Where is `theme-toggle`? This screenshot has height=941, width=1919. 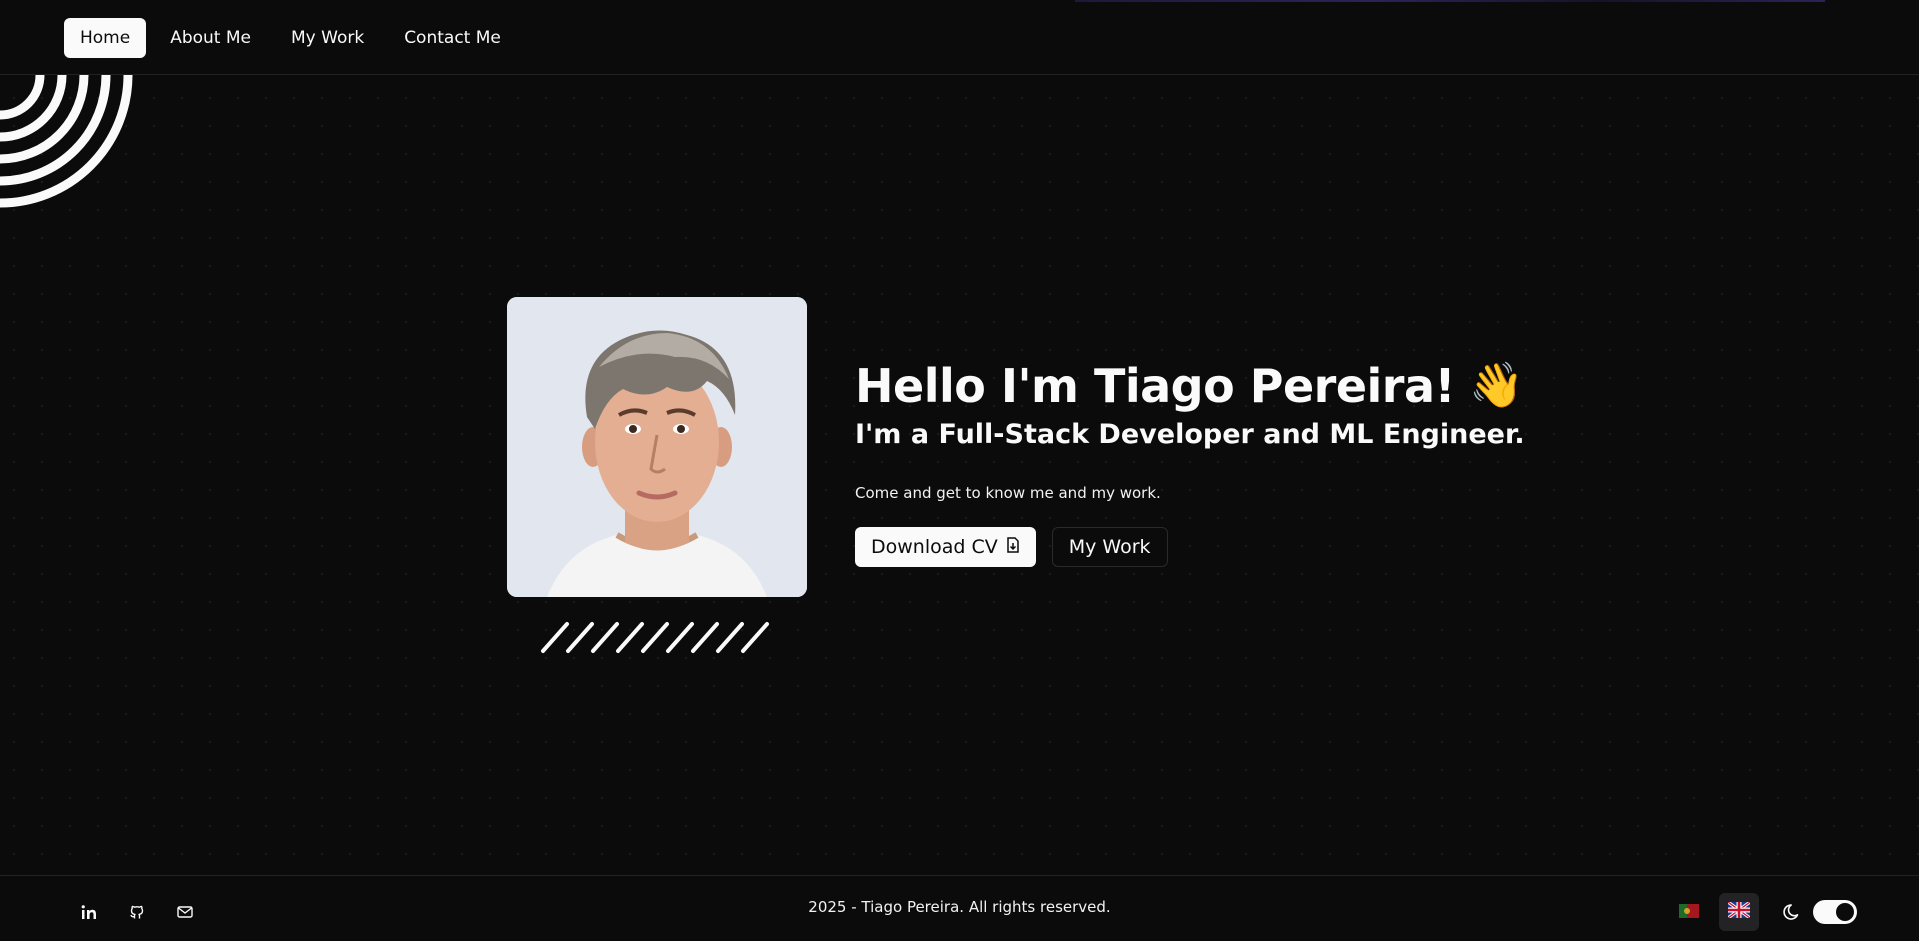
theme-toggle is located at coordinates (1835, 912).